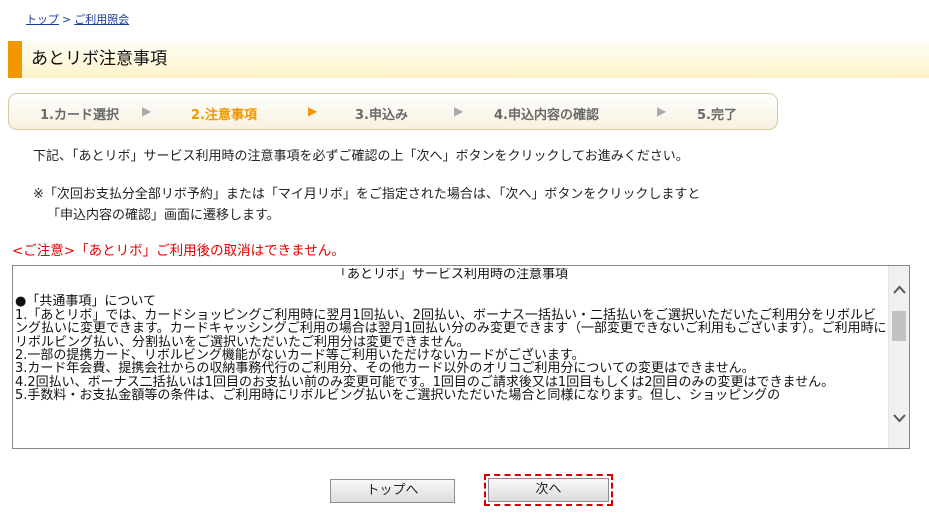 This screenshot has width=929, height=516. I want to click on next-button-focus-outline: 次へ, so click(548, 490).